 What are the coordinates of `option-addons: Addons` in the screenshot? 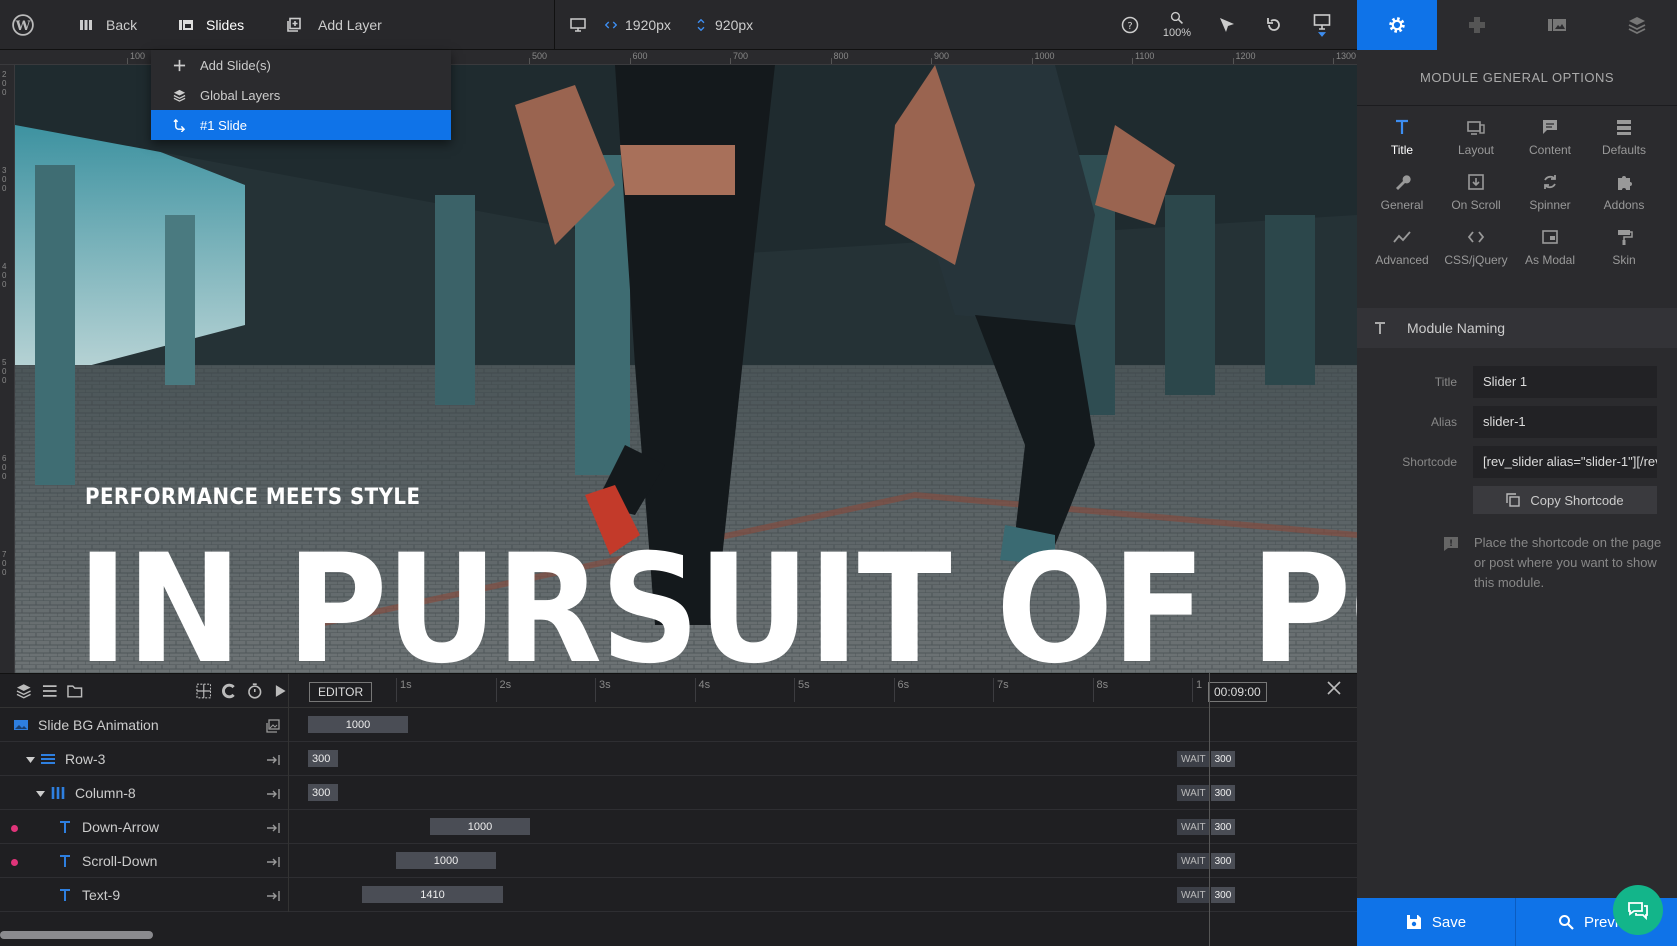 It's located at (1624, 198).